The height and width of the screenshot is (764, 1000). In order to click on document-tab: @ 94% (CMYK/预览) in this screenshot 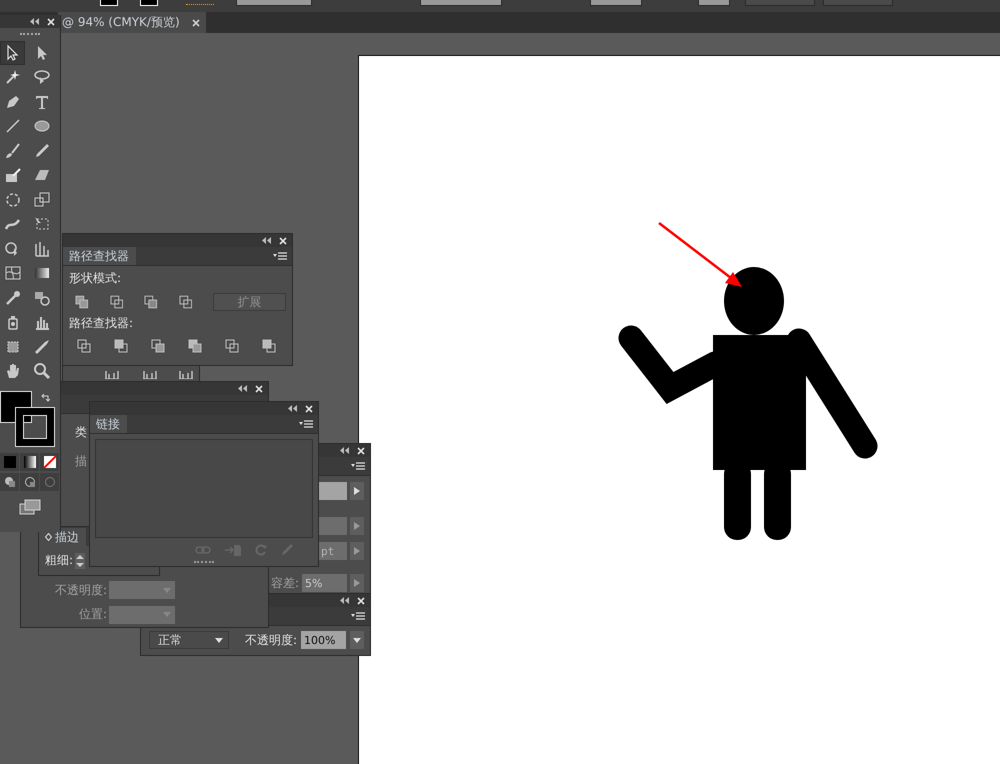, I will do `click(132, 22)`.